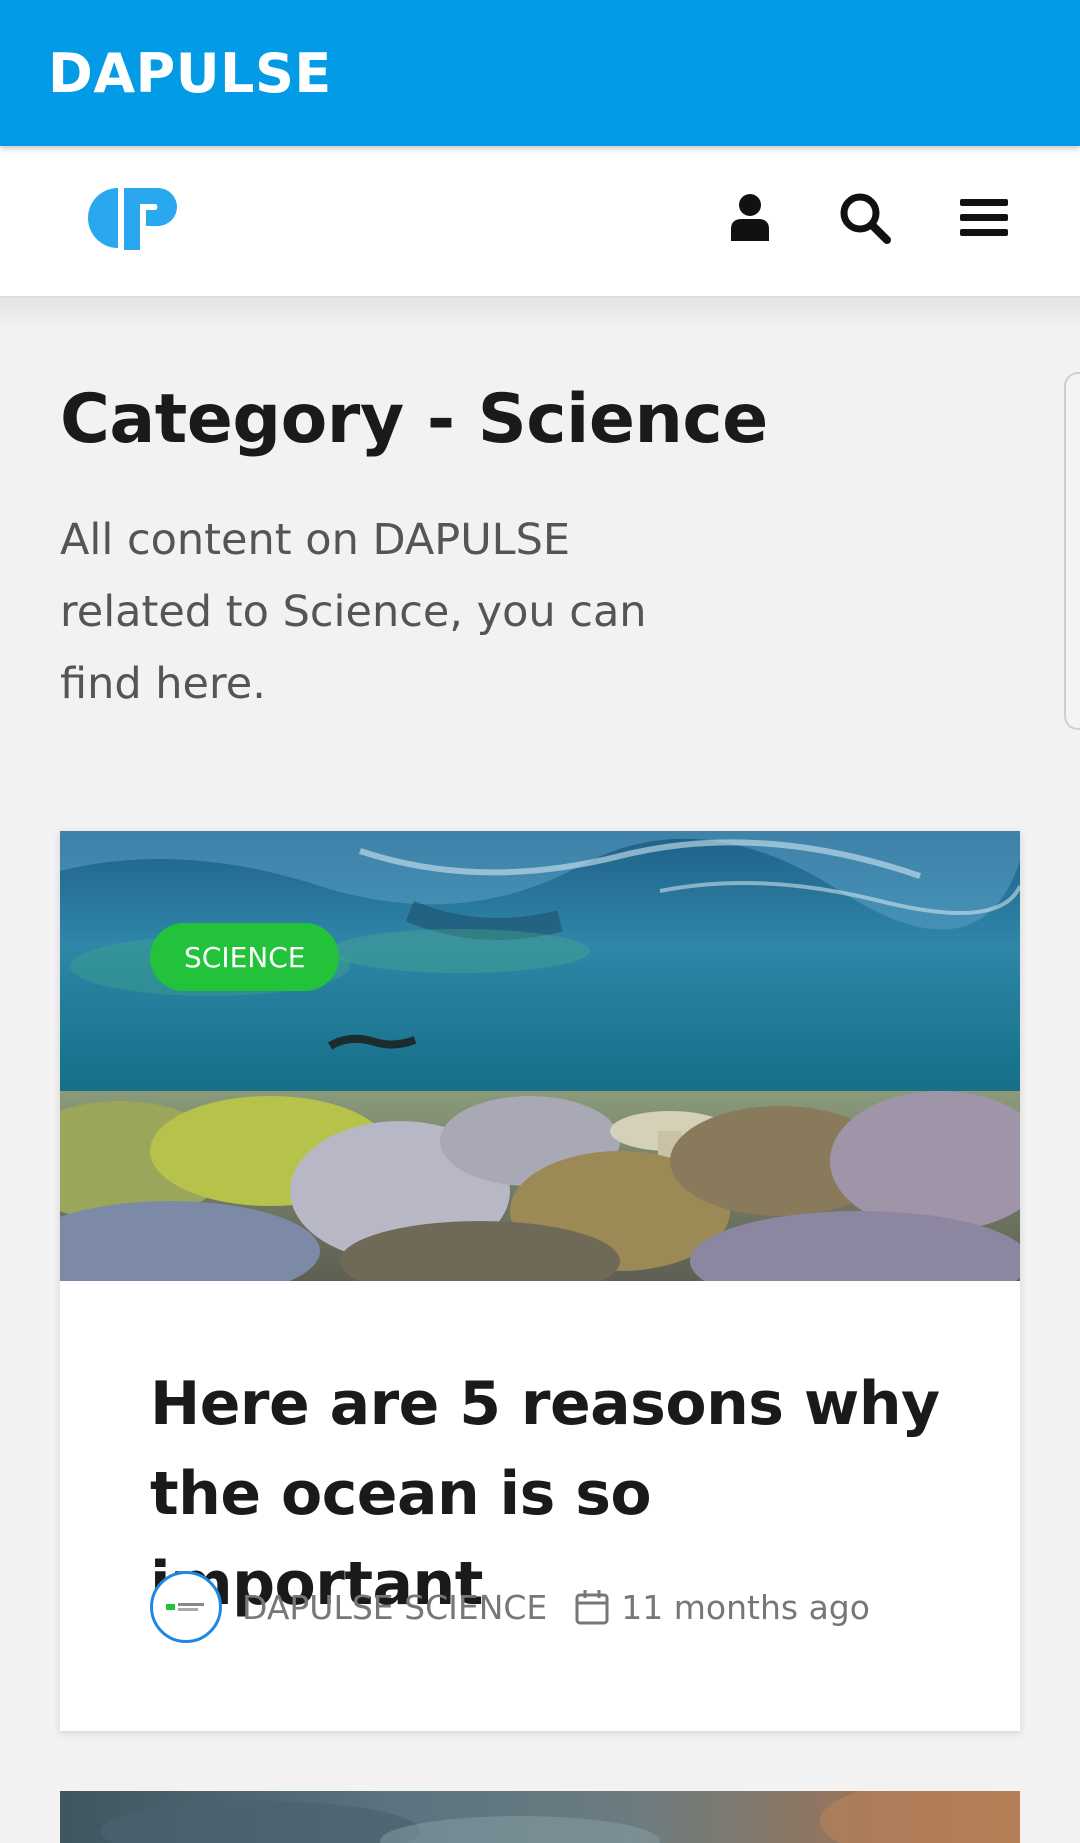 The width and height of the screenshot is (1080, 1843). What do you see at coordinates (245, 957) in the screenshot?
I see `category-badge: SCIENCE` at bounding box center [245, 957].